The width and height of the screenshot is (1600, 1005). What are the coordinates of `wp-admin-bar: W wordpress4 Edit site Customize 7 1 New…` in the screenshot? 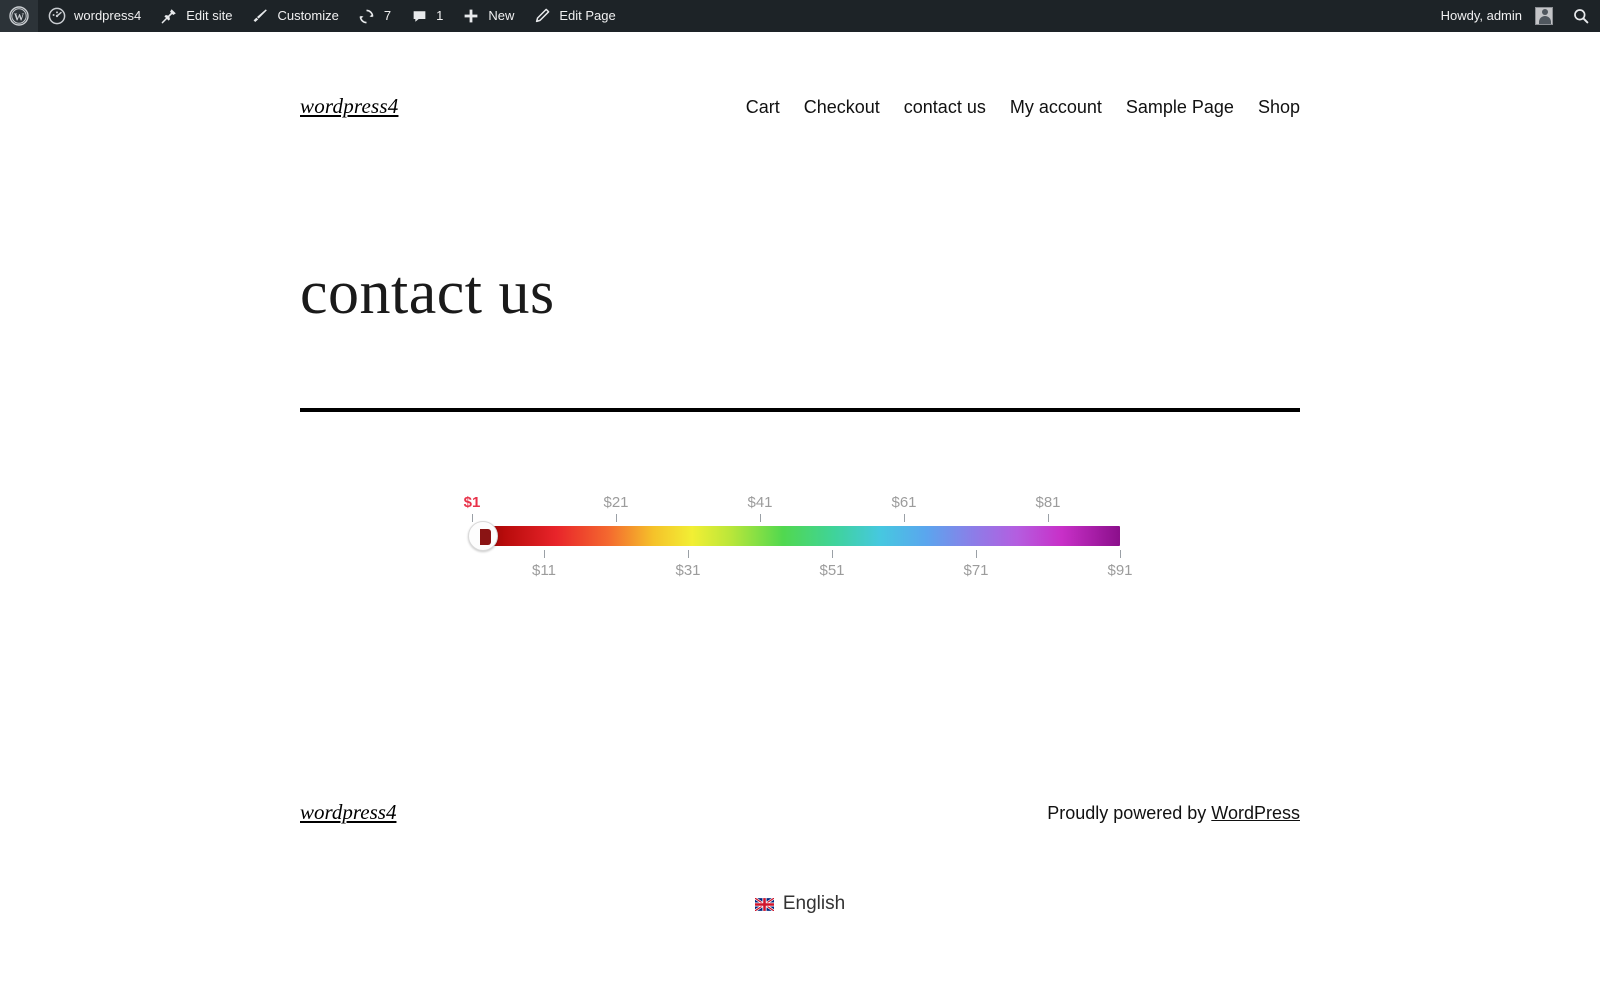 It's located at (800, 16).